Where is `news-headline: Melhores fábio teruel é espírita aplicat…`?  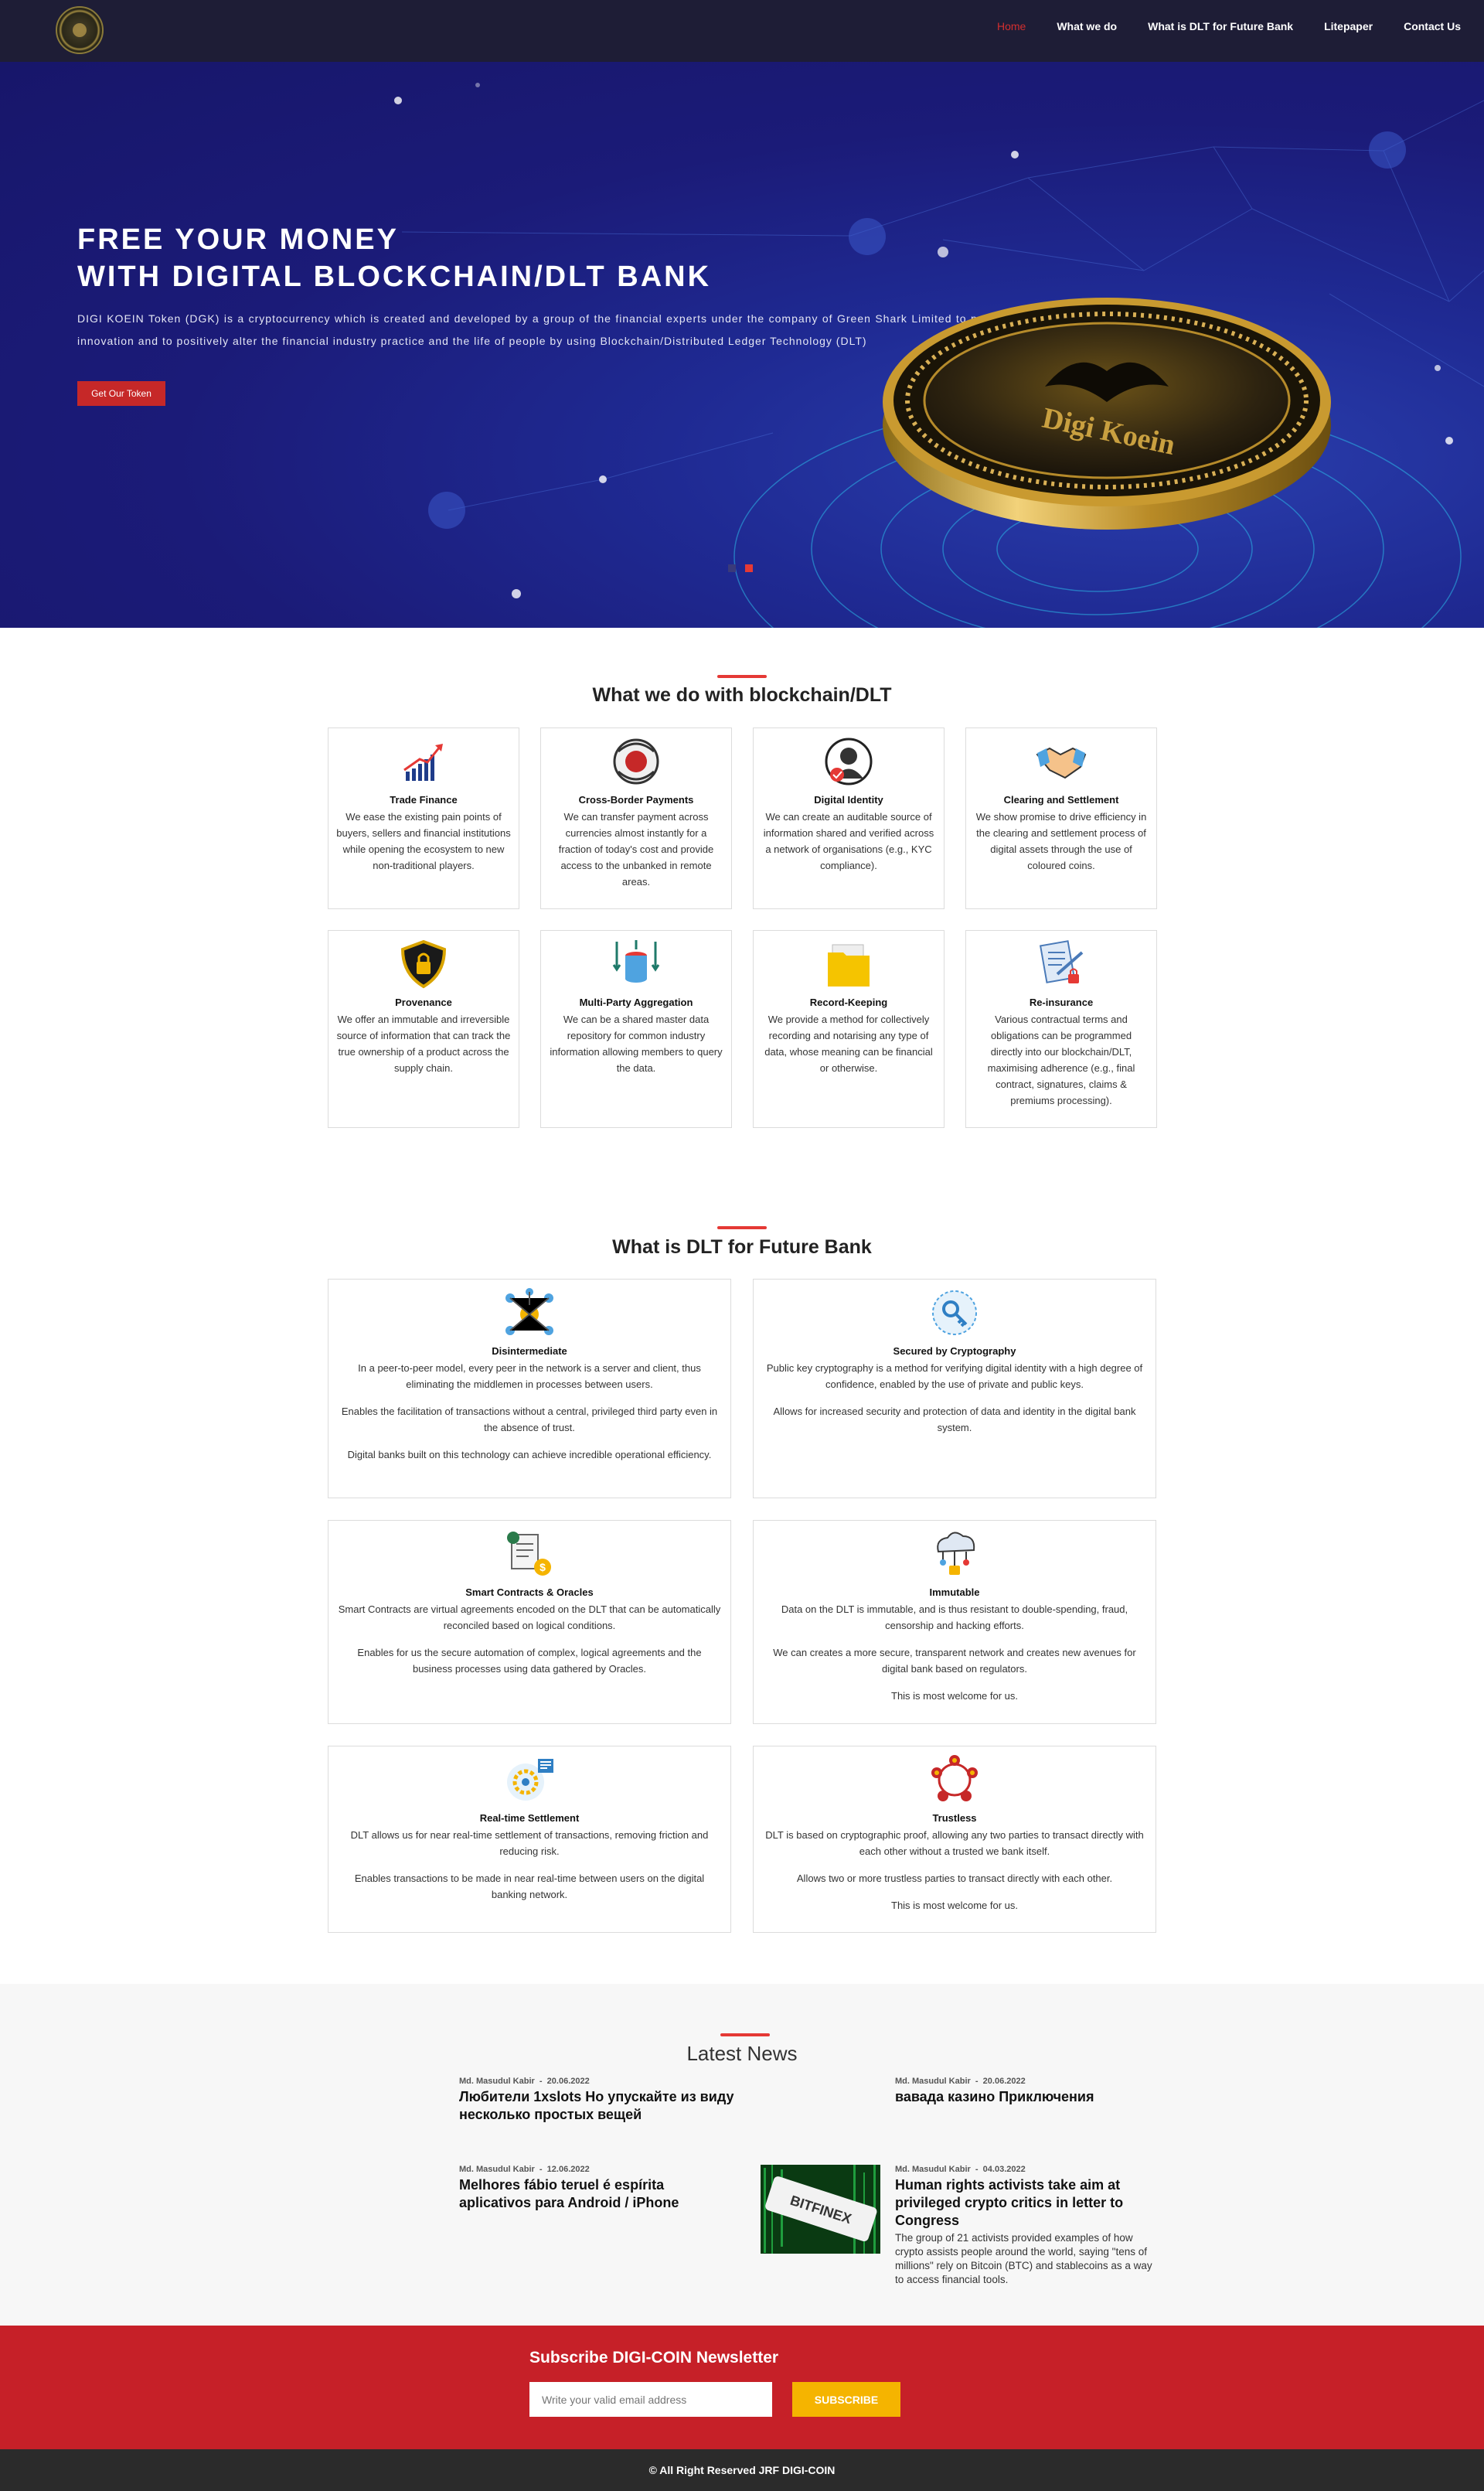
news-headline: Melhores fábio teruel é espírita aplicat… is located at coordinates (598, 2194).